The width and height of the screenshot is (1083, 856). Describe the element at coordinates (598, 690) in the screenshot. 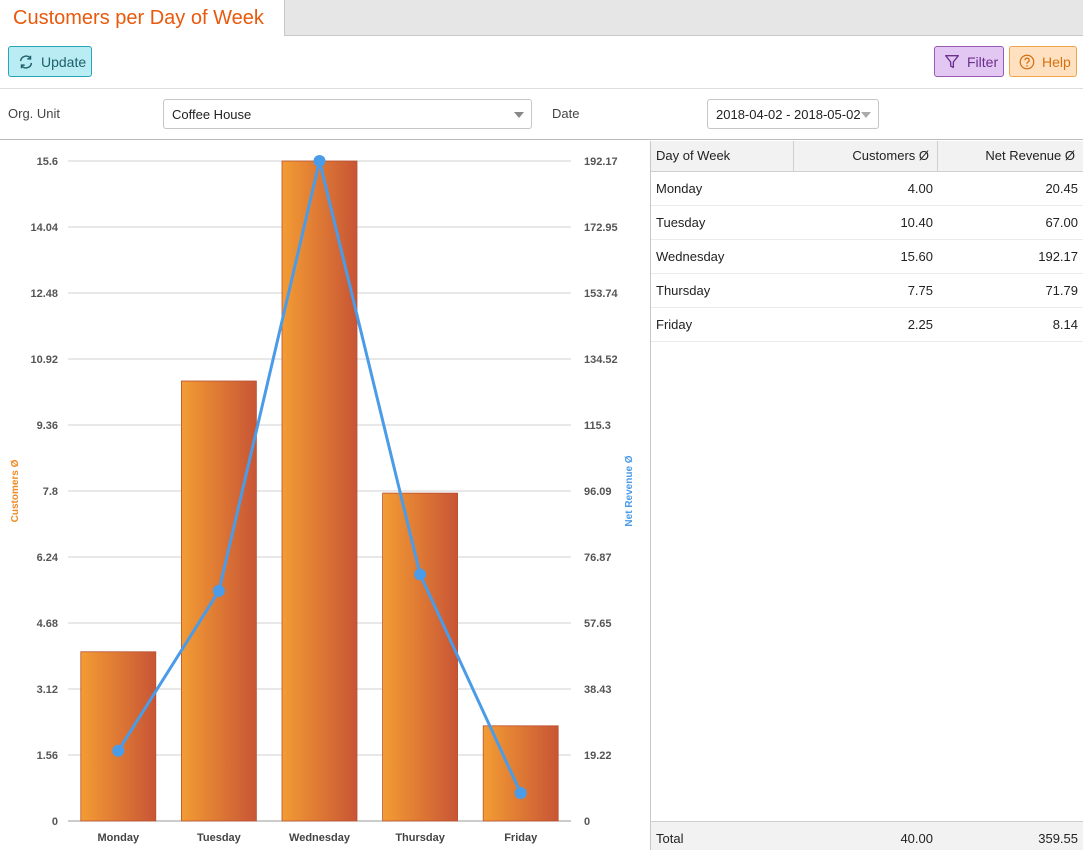

I see `y-right-tick-label: 38.43` at that location.